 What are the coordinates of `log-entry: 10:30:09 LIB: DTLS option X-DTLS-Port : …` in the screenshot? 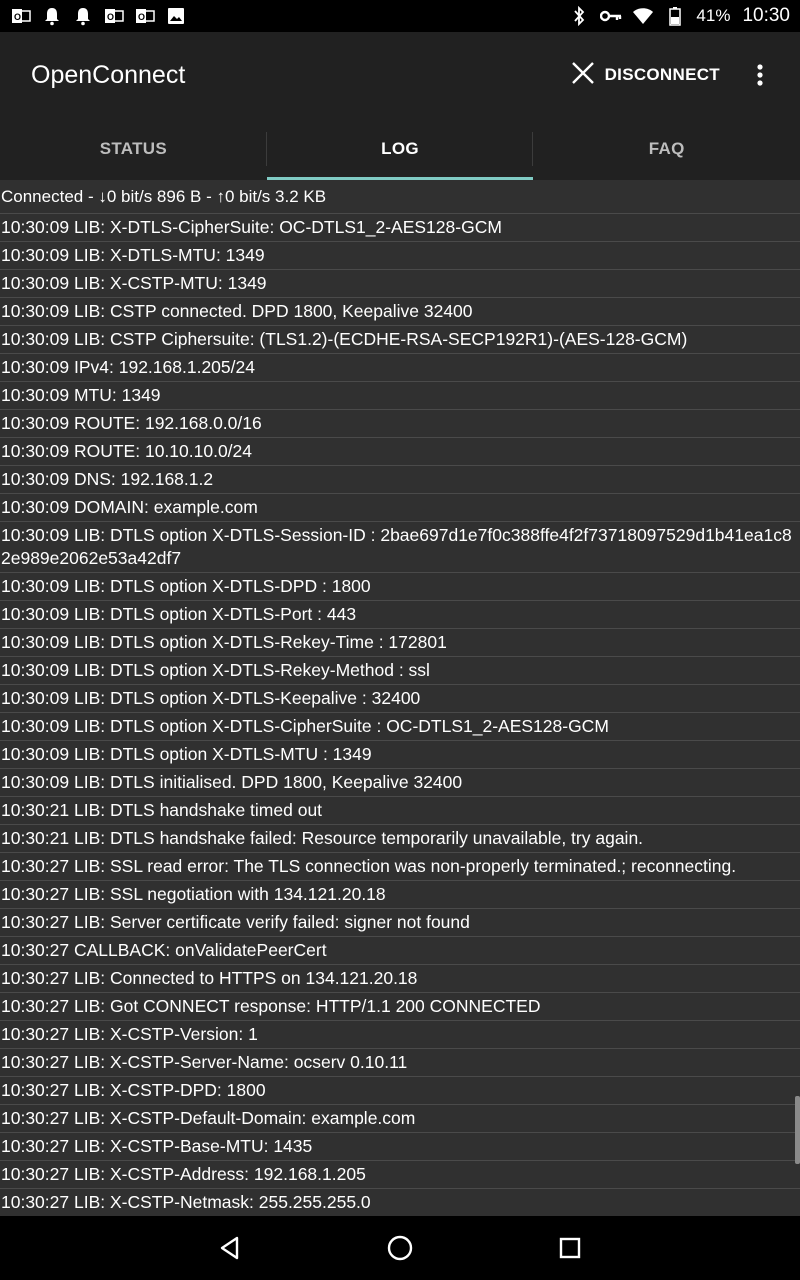 It's located at (400, 615).